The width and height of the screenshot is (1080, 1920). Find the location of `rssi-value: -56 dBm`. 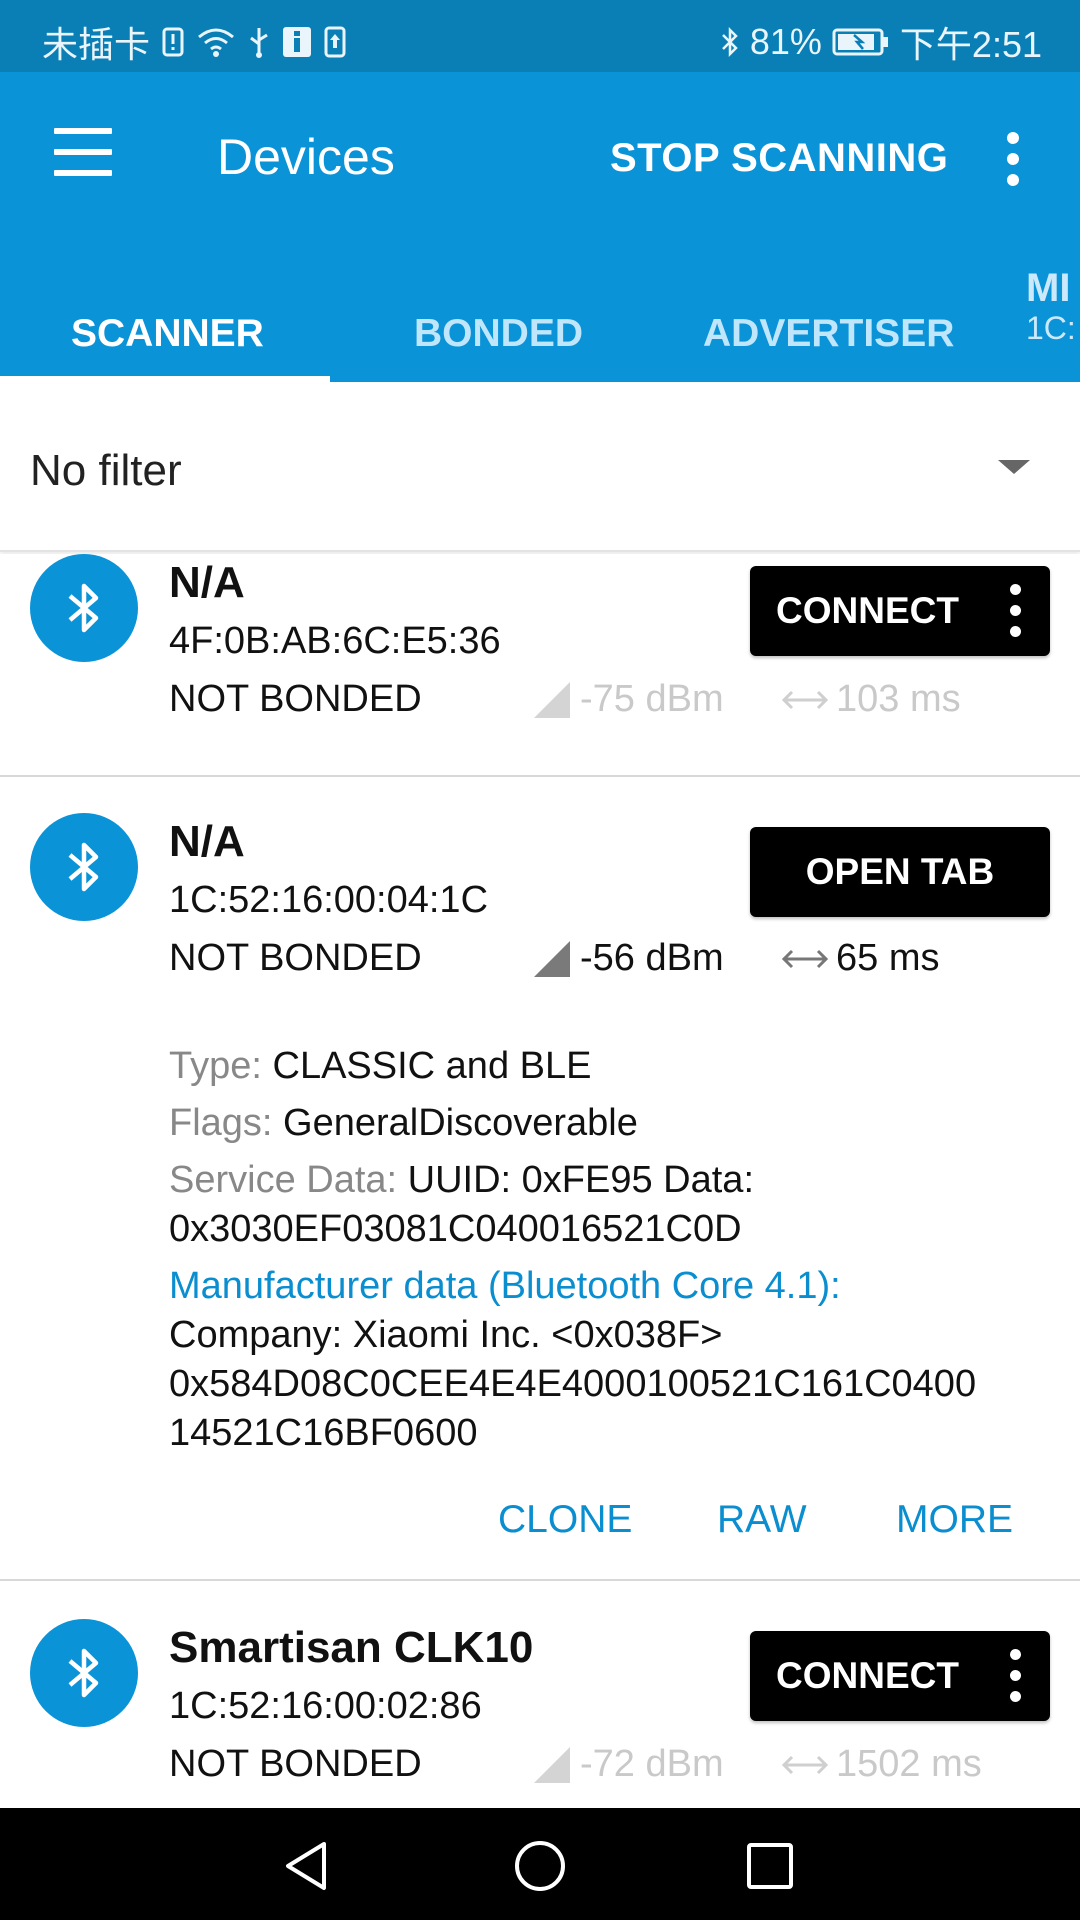

rssi-value: -56 dBm is located at coordinates (652, 958).